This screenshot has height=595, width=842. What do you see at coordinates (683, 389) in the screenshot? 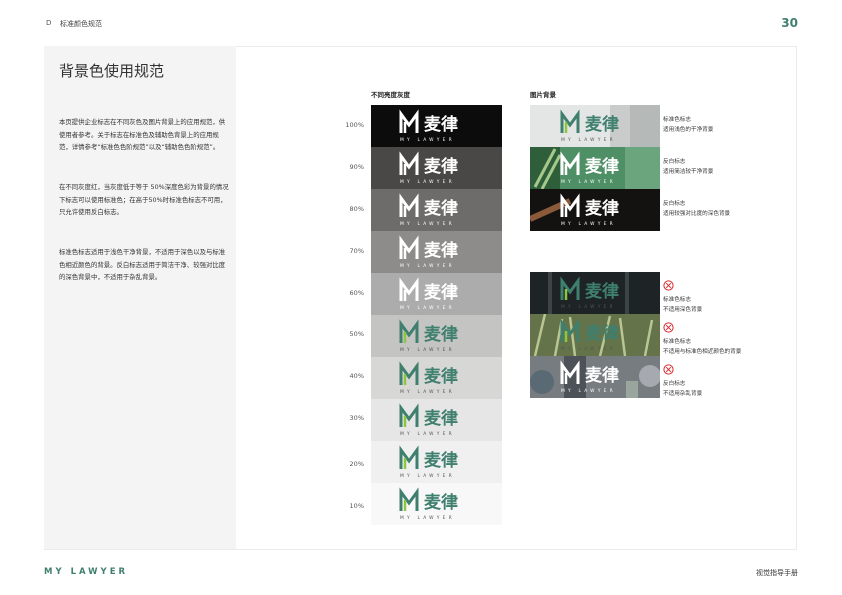
I see `note-bad-3: 反白标志 不适用杂乱背景` at bounding box center [683, 389].